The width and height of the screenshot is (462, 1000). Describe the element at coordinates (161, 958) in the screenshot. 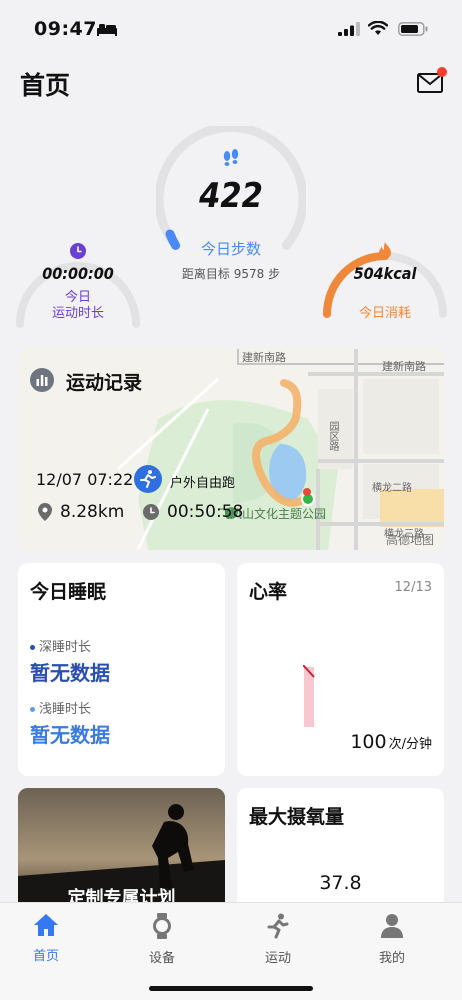

I see `tab-label: 设备` at that location.